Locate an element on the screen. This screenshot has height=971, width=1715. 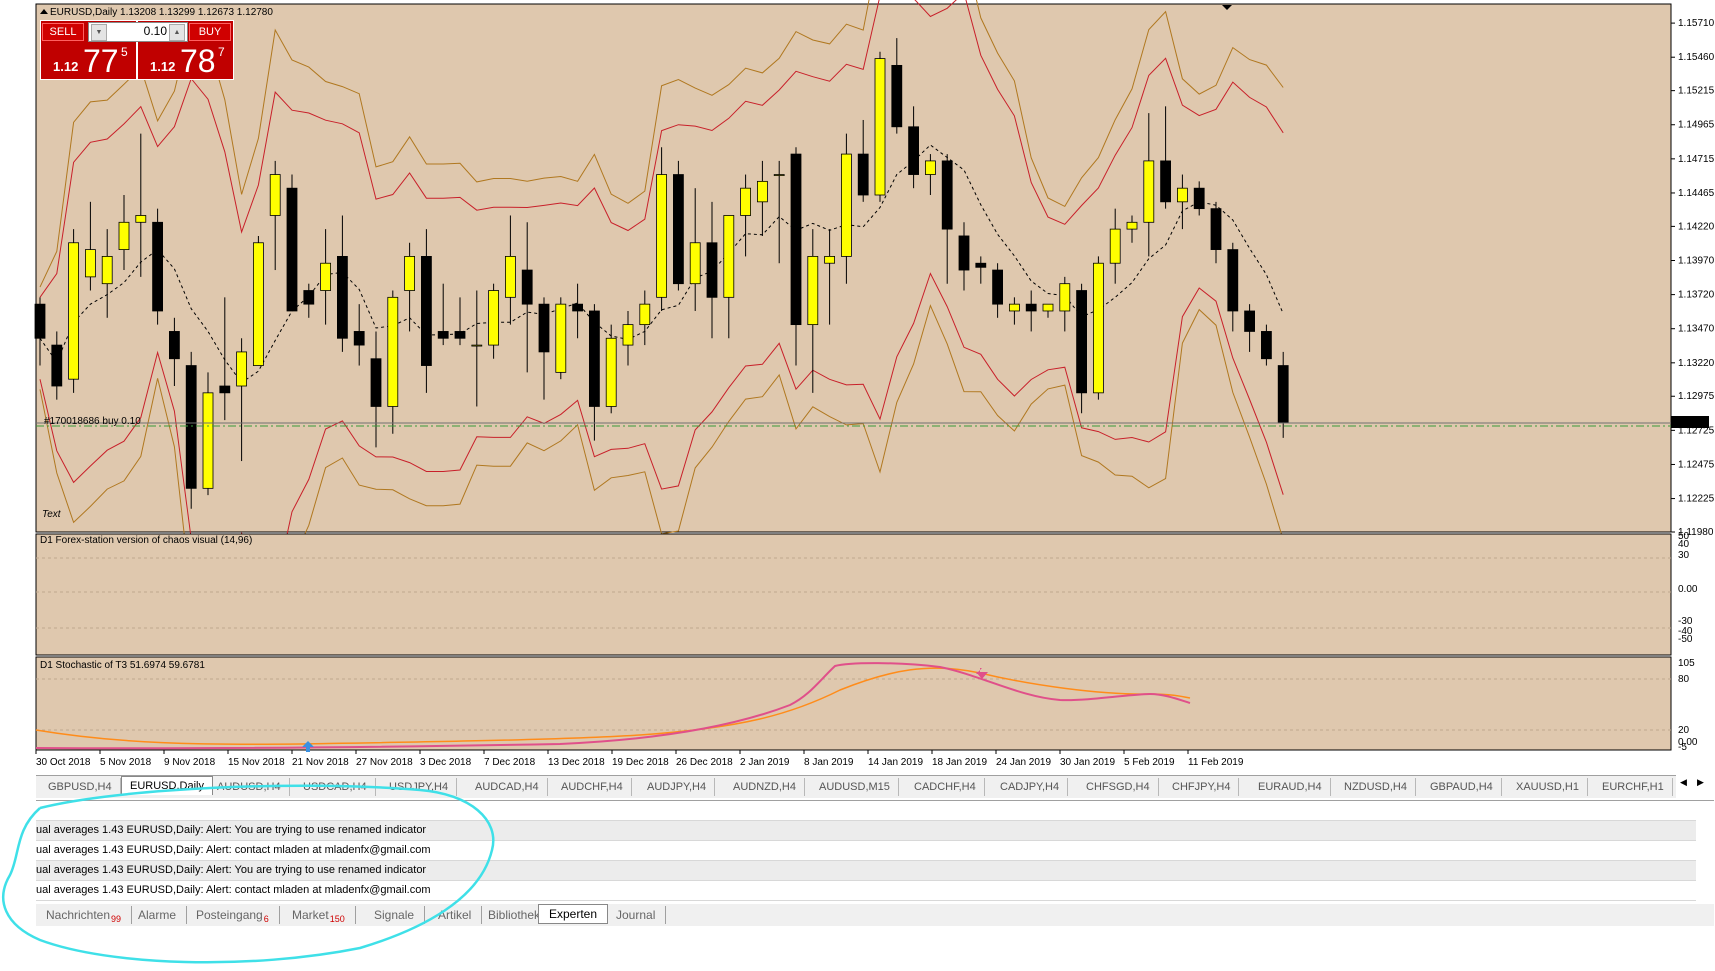
time-axis-label: 3 Dec 2018 is located at coordinates (446, 762).